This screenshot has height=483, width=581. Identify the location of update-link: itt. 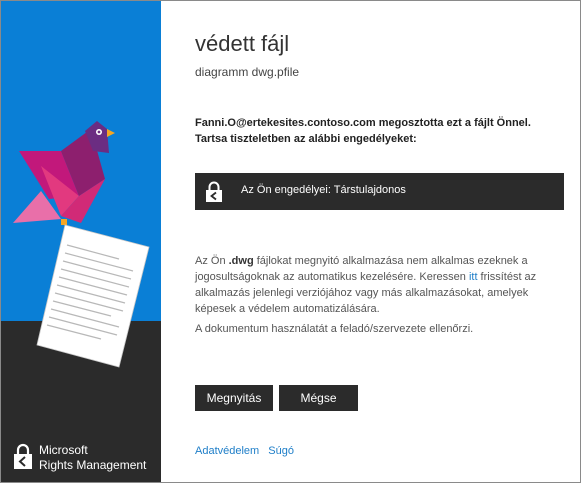
(473, 277).